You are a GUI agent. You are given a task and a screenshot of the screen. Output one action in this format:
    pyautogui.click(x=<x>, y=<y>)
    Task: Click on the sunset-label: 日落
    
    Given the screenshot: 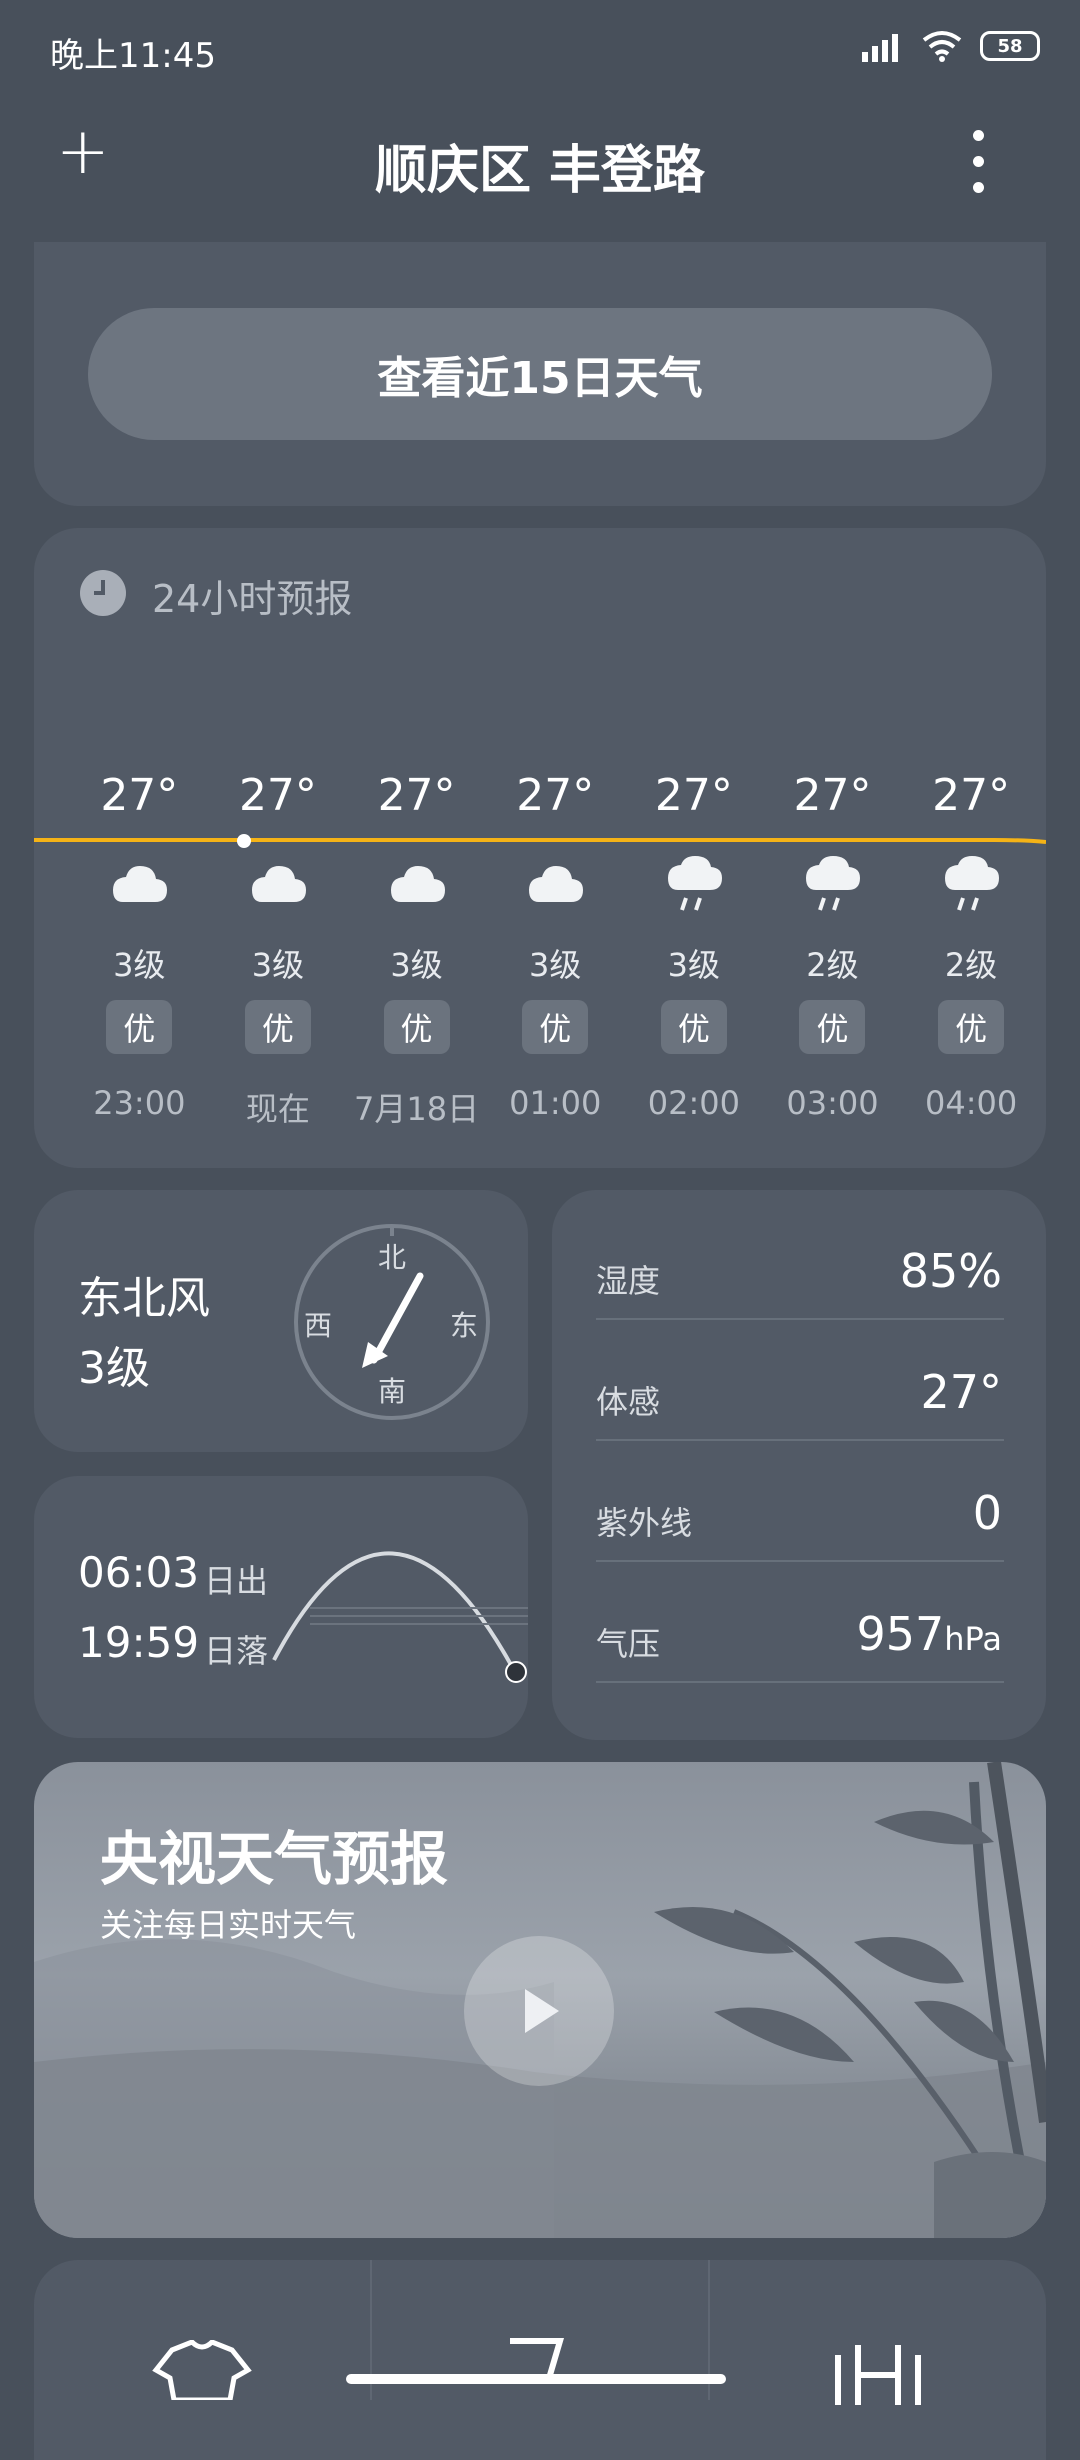 What is the action you would take?
    pyautogui.click(x=236, y=1651)
    